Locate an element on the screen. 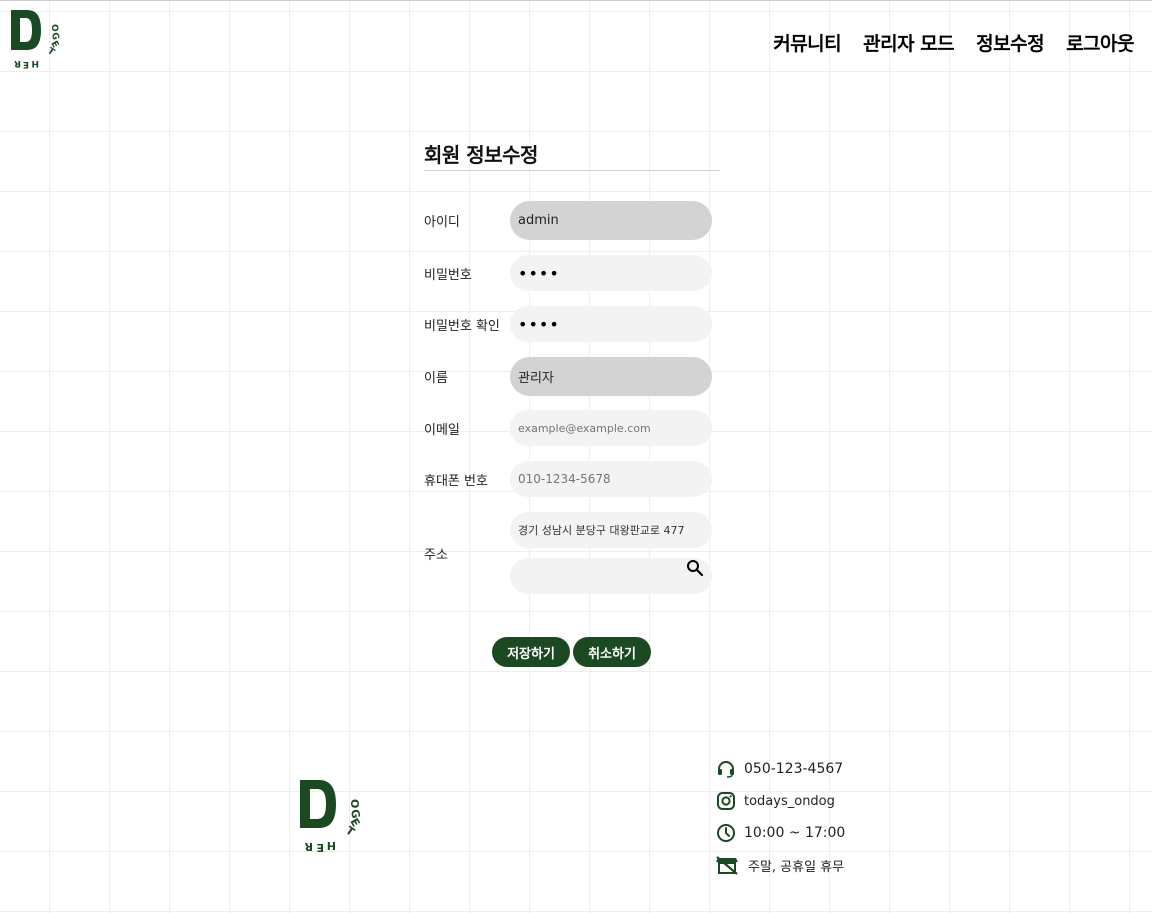 The image size is (1152, 913). password-confirm-field is located at coordinates (611, 324).